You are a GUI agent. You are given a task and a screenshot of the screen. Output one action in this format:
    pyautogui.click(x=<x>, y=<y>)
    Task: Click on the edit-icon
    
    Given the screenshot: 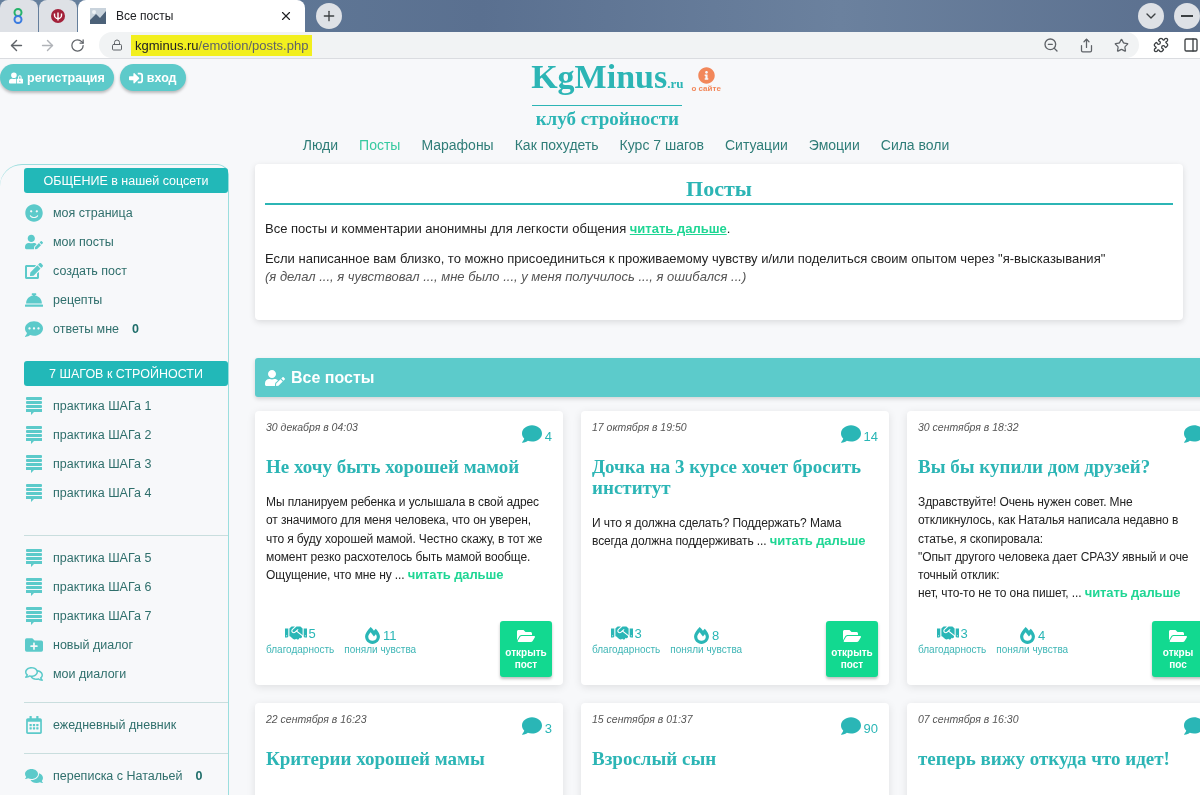 What is the action you would take?
    pyautogui.click(x=33, y=270)
    